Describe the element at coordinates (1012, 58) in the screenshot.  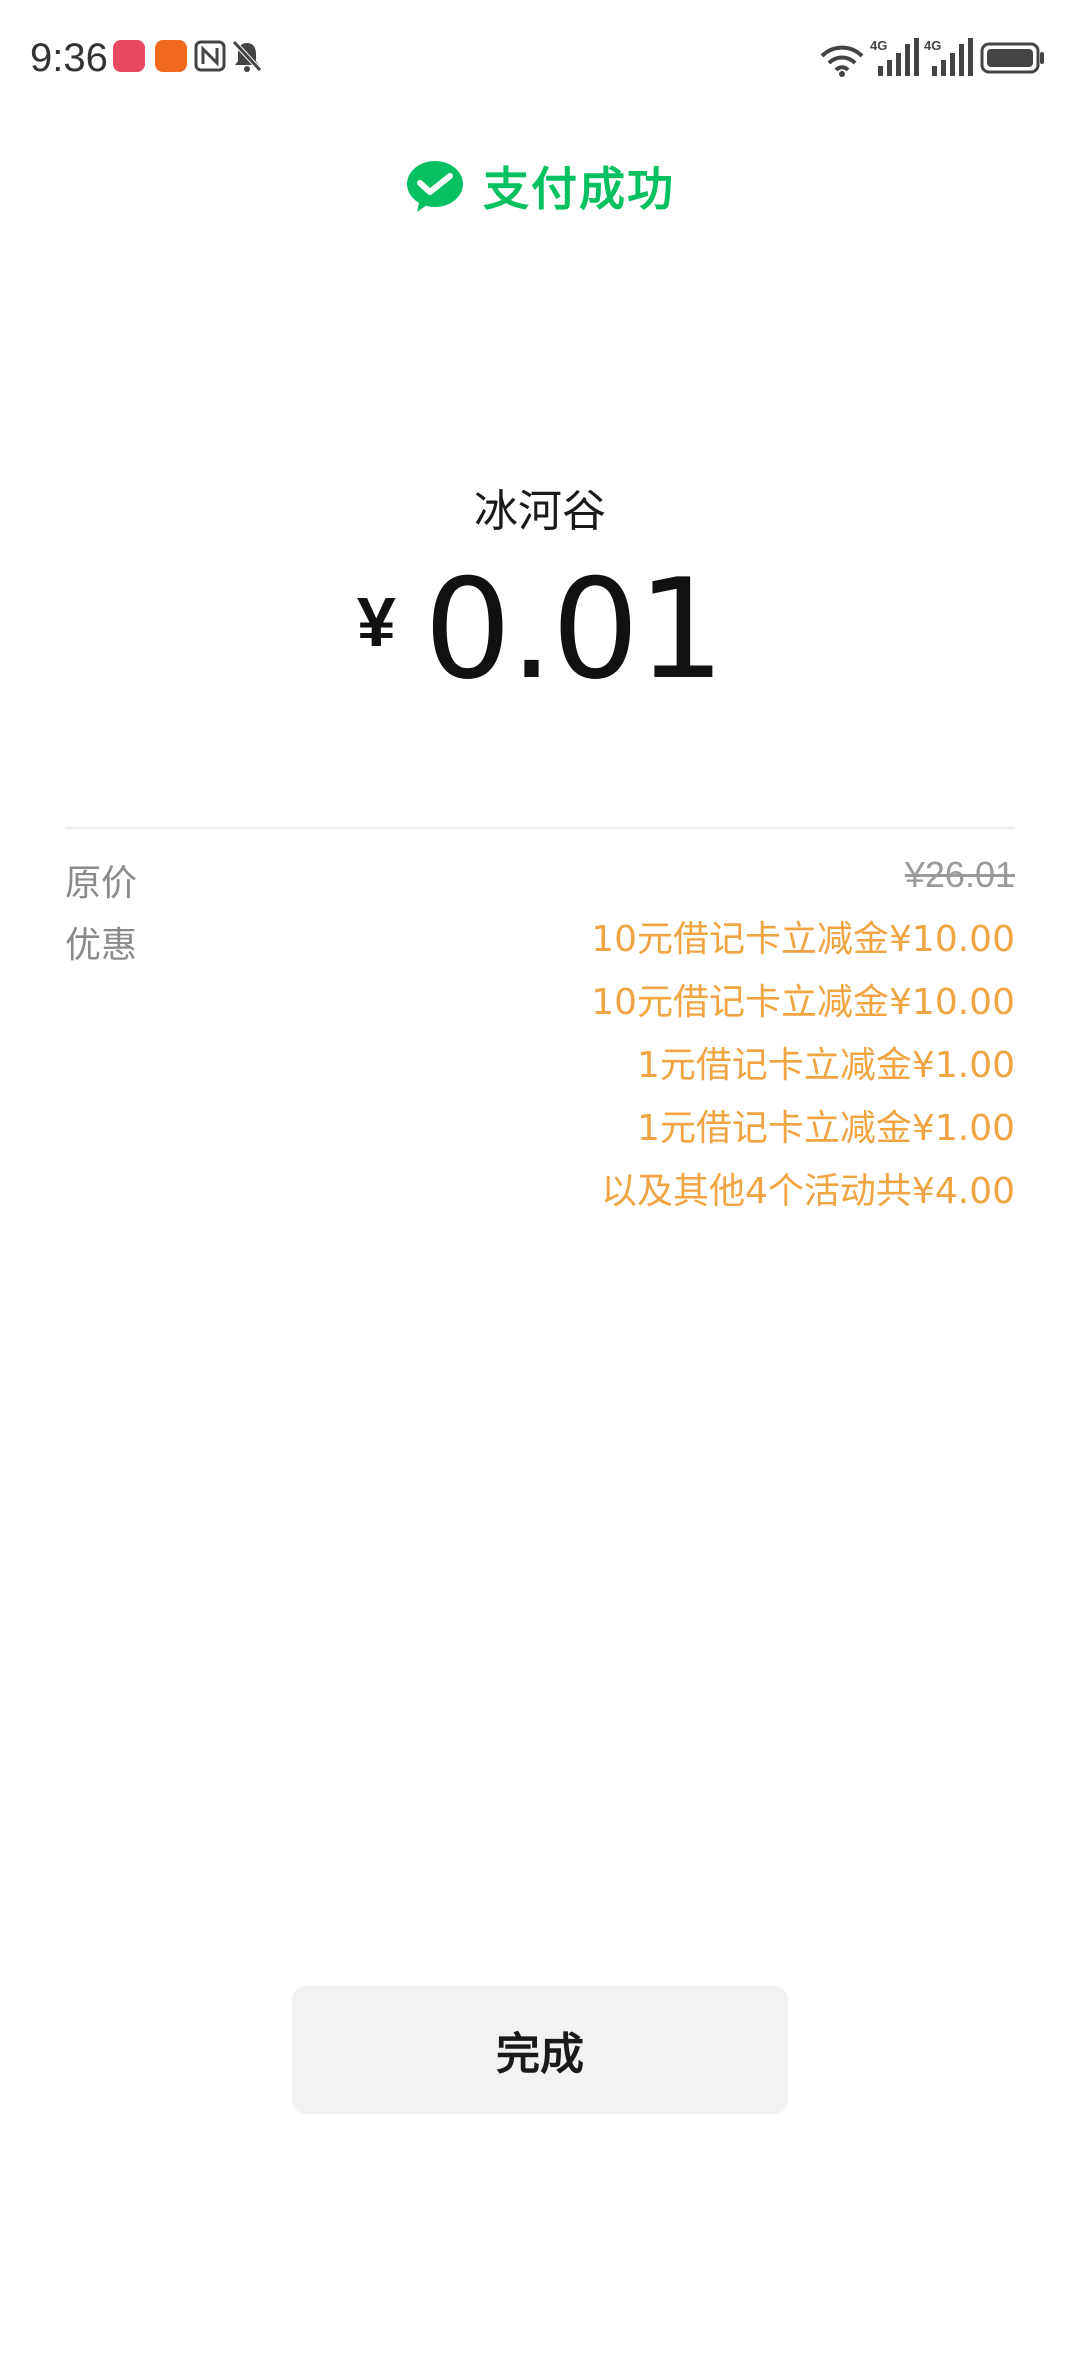
I see `battery-icon` at that location.